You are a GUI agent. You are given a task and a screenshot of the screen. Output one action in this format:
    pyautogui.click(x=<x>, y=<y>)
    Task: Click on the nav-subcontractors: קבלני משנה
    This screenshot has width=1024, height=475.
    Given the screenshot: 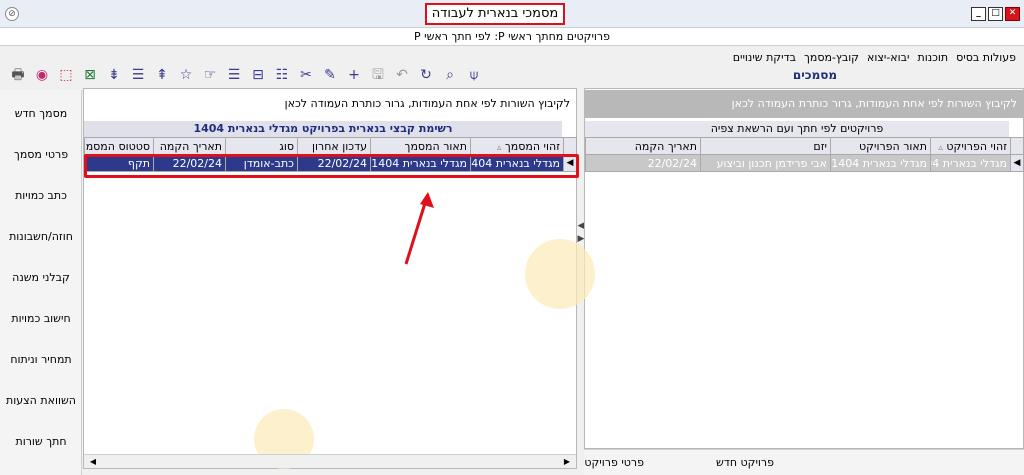 What is the action you would take?
    pyautogui.click(x=41, y=278)
    